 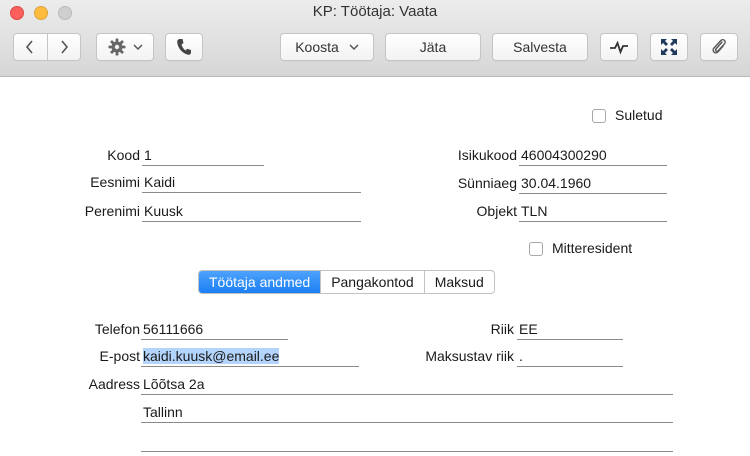 I want to click on tab-pangakontod: Pangakontod, so click(x=372, y=282).